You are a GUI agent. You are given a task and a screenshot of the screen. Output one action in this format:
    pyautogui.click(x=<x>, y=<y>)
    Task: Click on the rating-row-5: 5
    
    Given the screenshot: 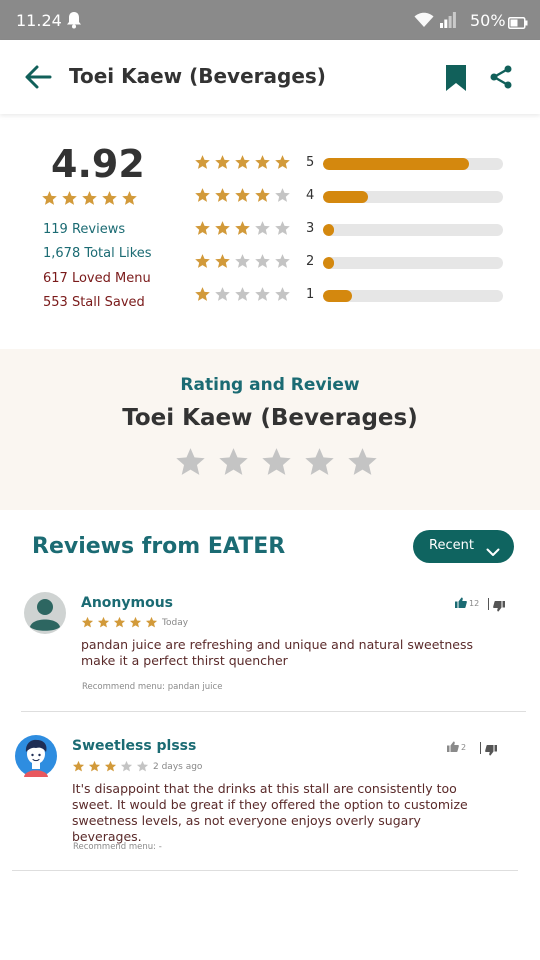 What is the action you would take?
    pyautogui.click(x=354, y=163)
    